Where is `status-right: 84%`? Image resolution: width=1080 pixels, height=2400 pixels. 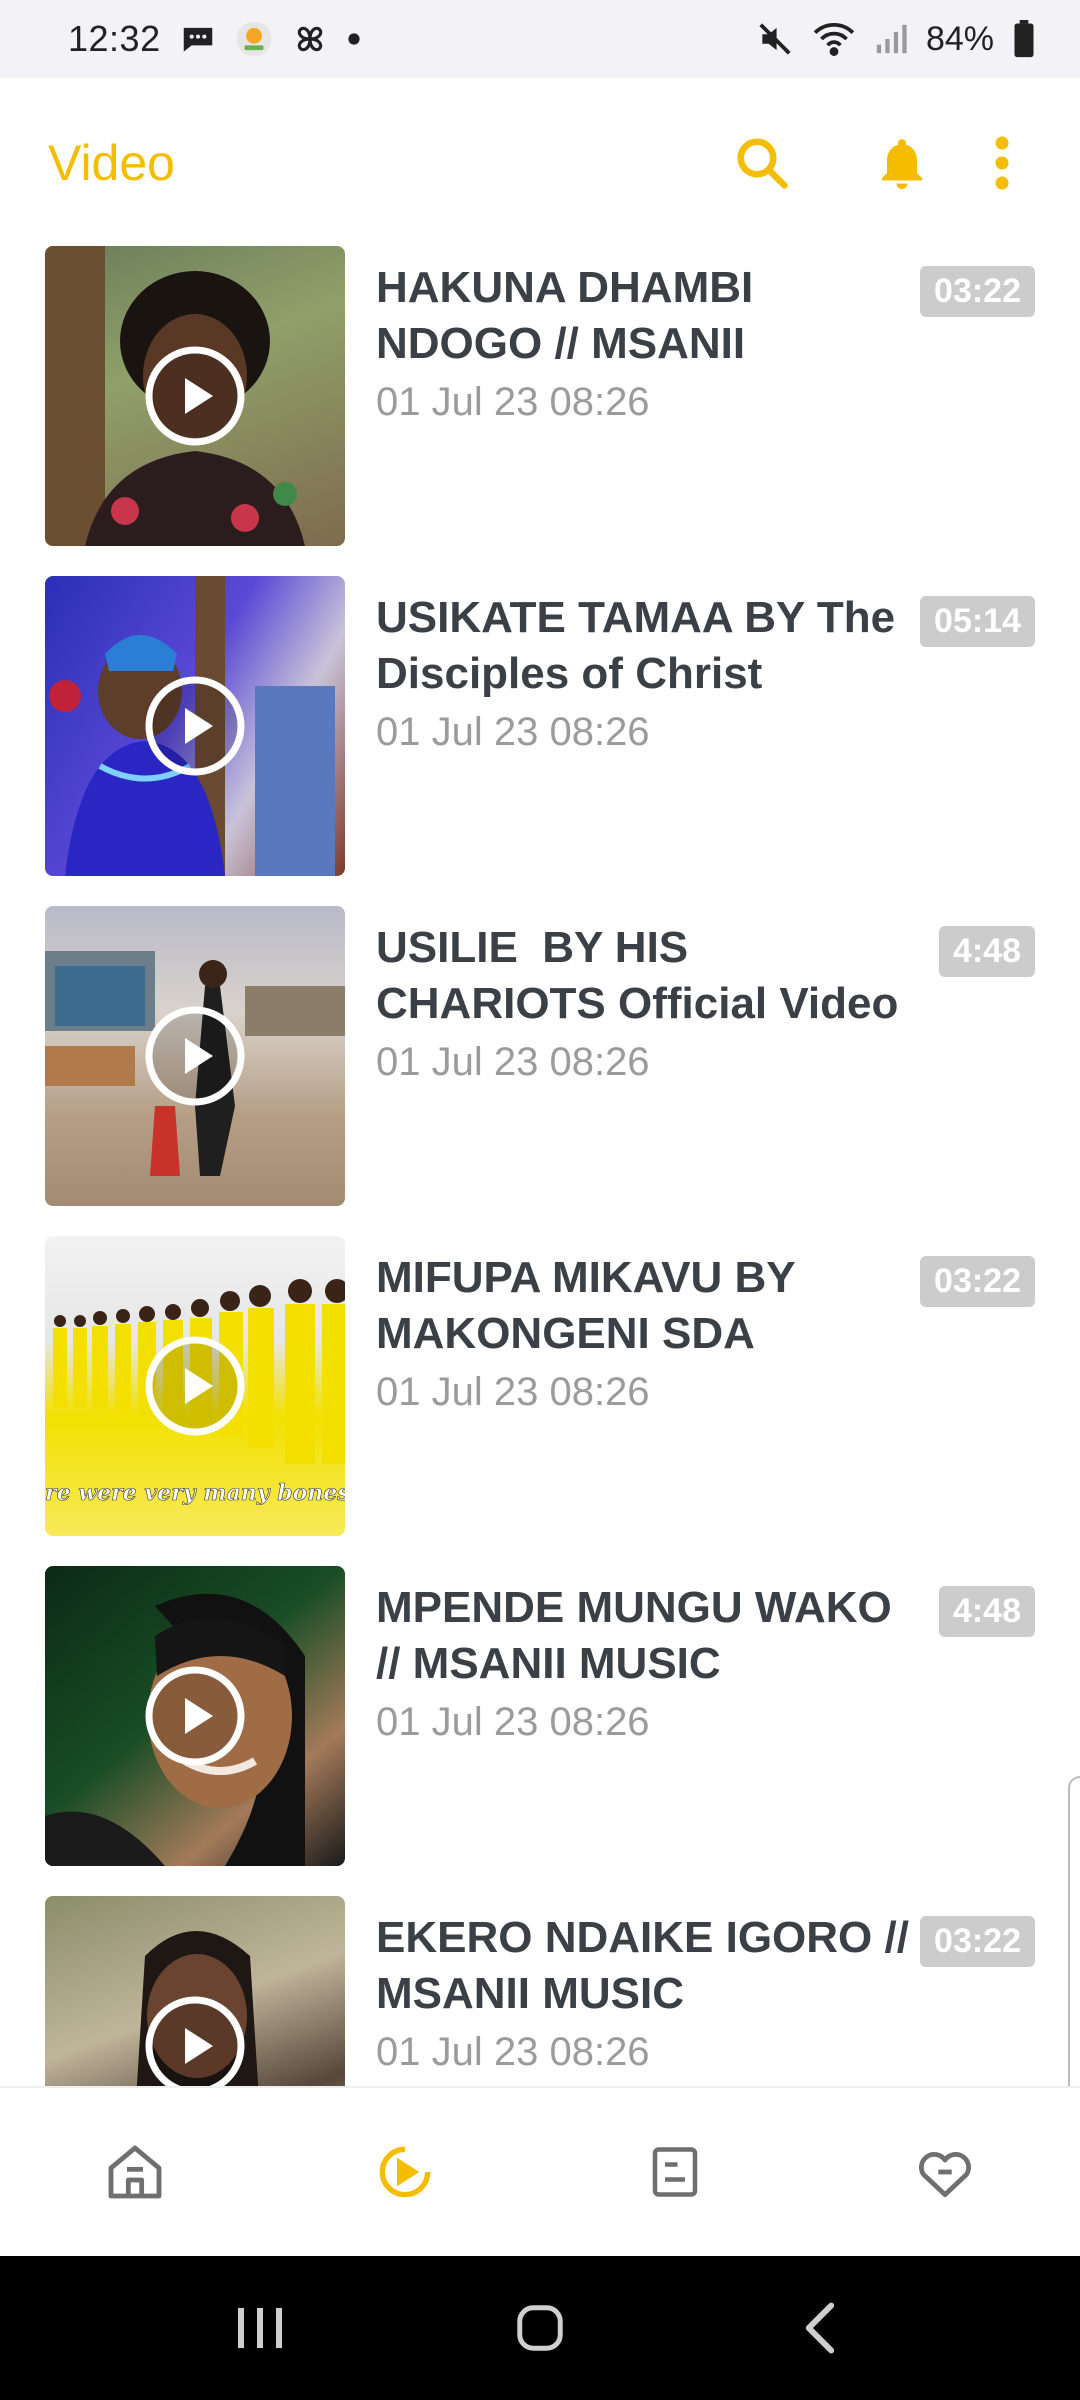
status-right: 84% is located at coordinates (896, 39).